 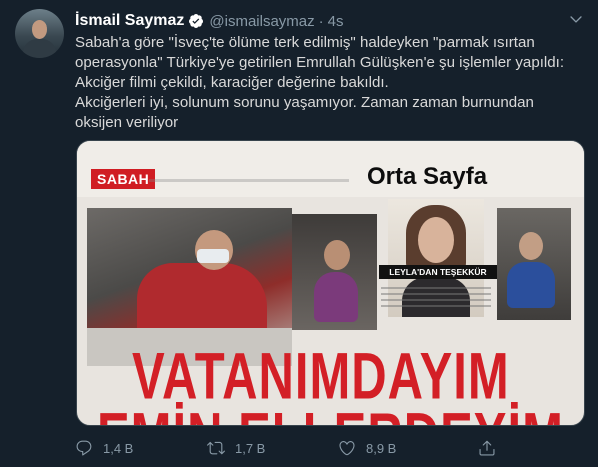 What do you see at coordinates (576, 19) in the screenshot?
I see `chevron-down-icon` at bounding box center [576, 19].